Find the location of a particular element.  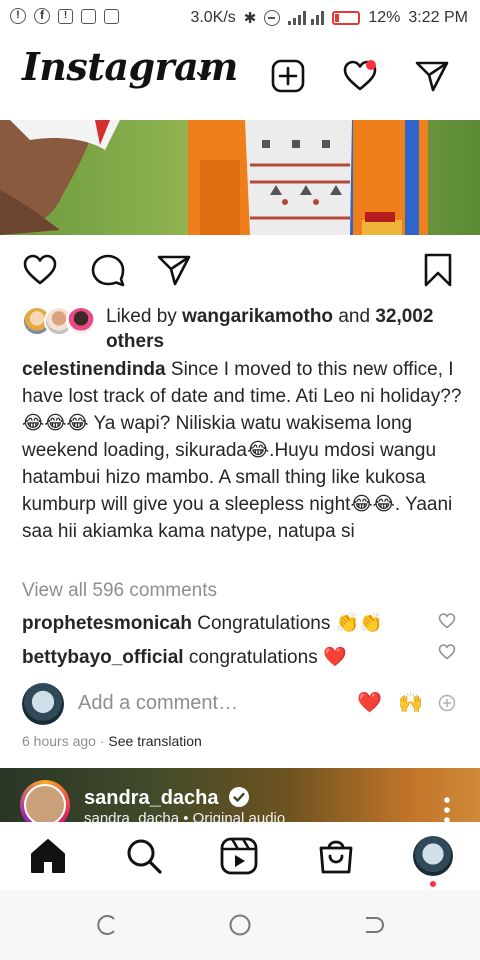

home-button is located at coordinates (240, 925).